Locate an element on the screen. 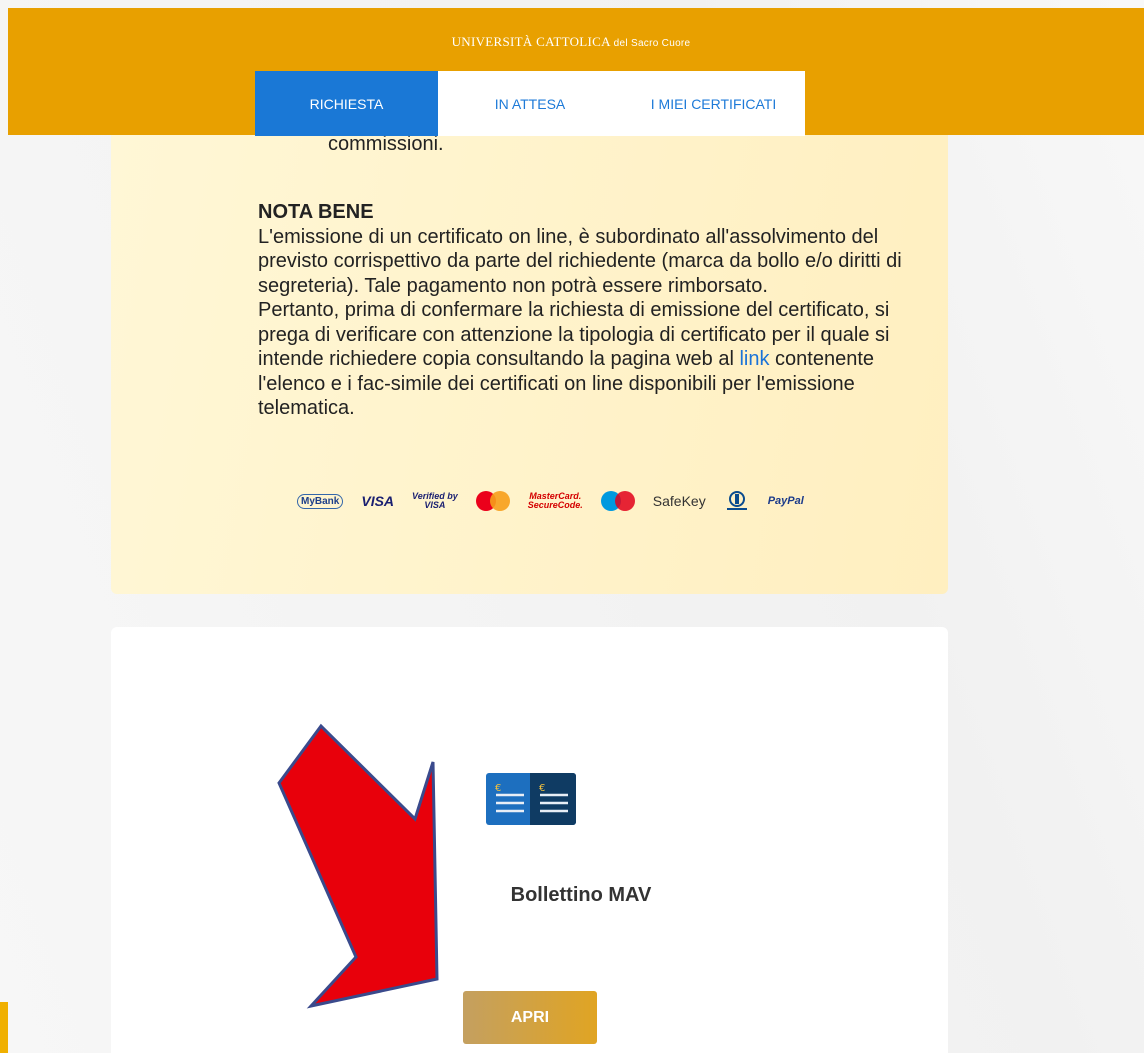 The height and width of the screenshot is (1053, 1144). verified-by-visa-logo: Verified by VISA is located at coordinates (435, 501).